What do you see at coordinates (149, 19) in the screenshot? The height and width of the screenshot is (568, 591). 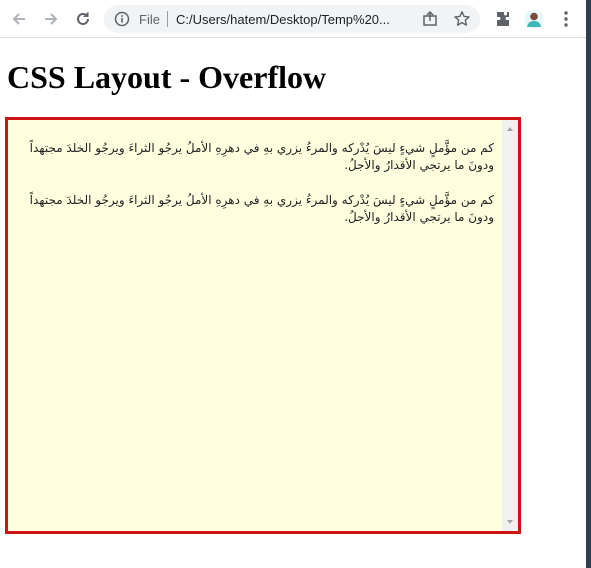 I see `scheme-label: File` at bounding box center [149, 19].